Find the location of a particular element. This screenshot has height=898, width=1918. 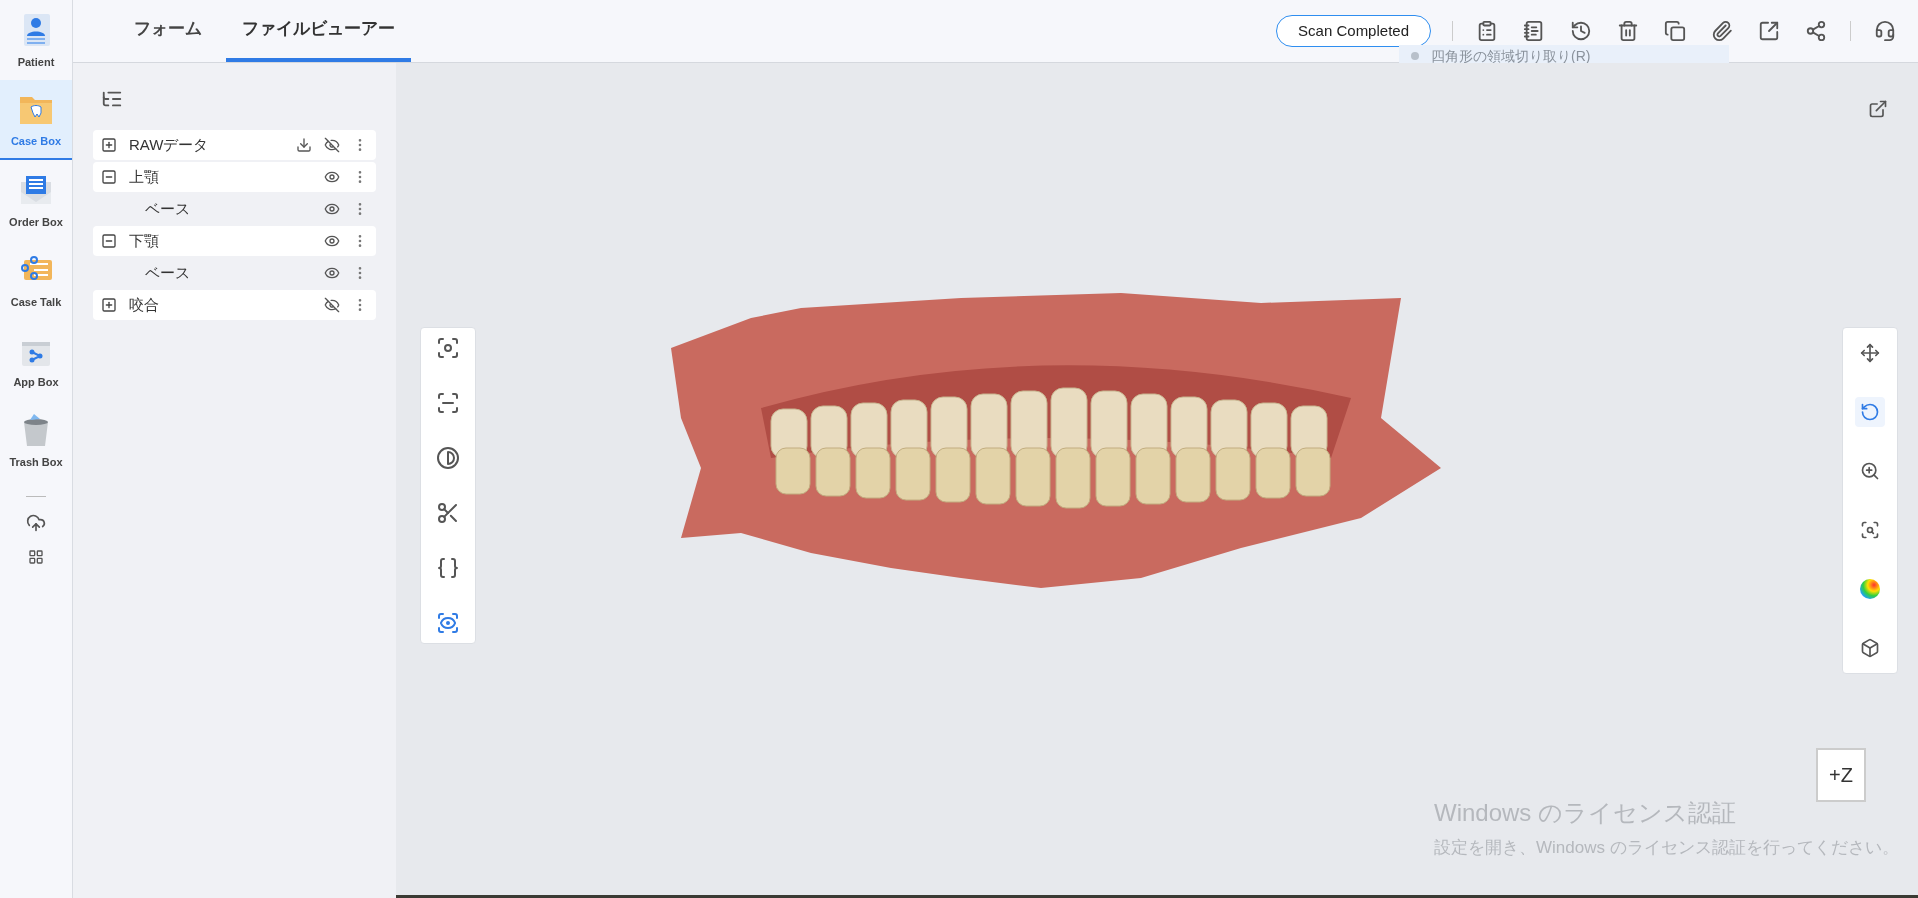

apps-grid-icon is located at coordinates (36, 557).